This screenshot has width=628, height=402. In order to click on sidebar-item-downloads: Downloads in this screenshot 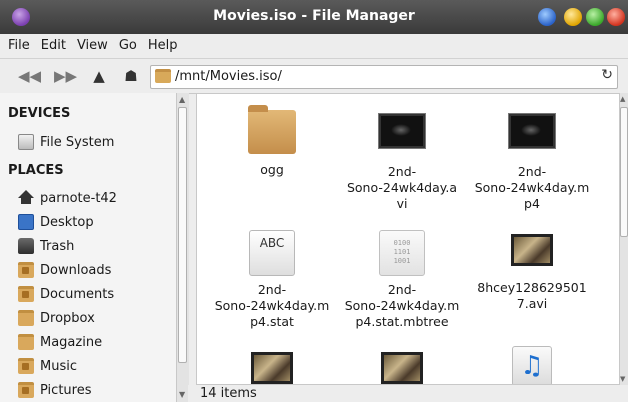, I will do `click(64, 270)`.